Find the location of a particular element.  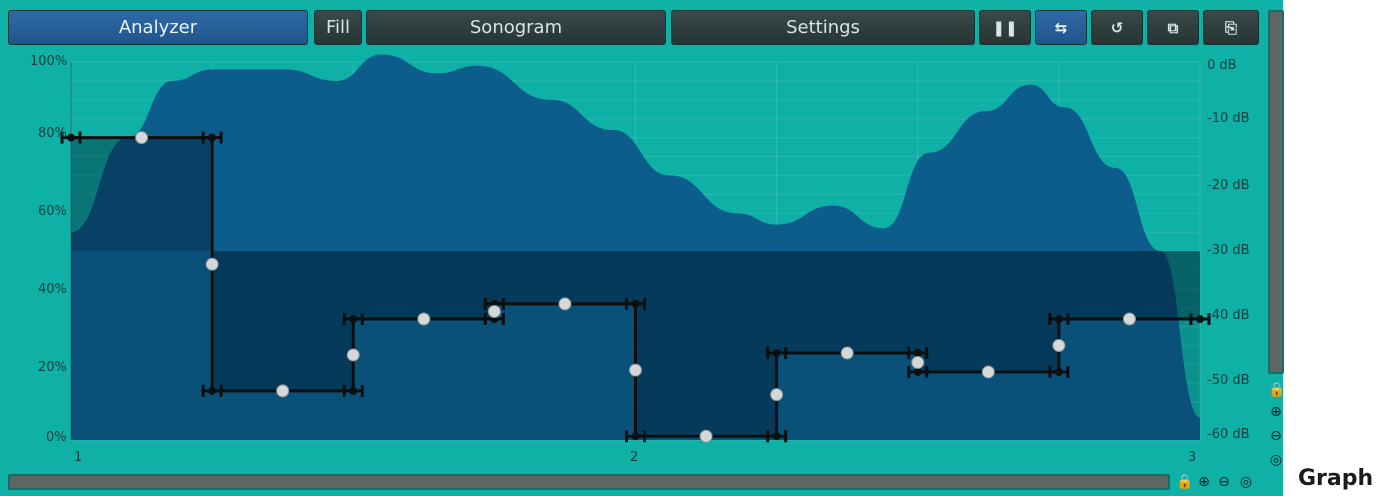

lock-vertical-icon: 🔒 is located at coordinates (1276, 390).